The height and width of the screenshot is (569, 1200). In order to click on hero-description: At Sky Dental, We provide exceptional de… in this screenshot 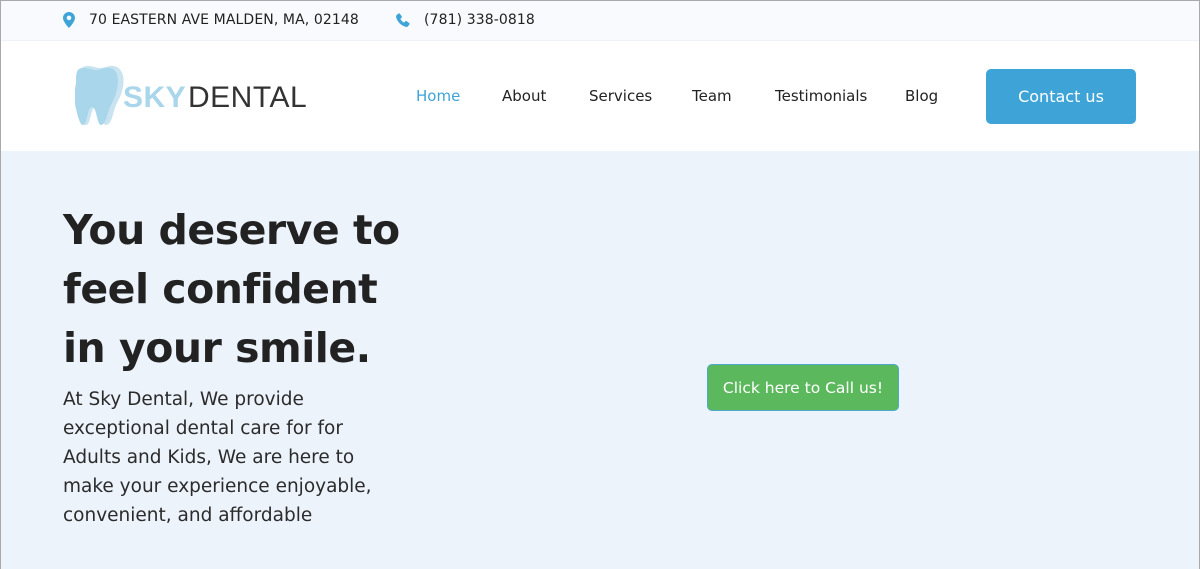, I will do `click(217, 457)`.